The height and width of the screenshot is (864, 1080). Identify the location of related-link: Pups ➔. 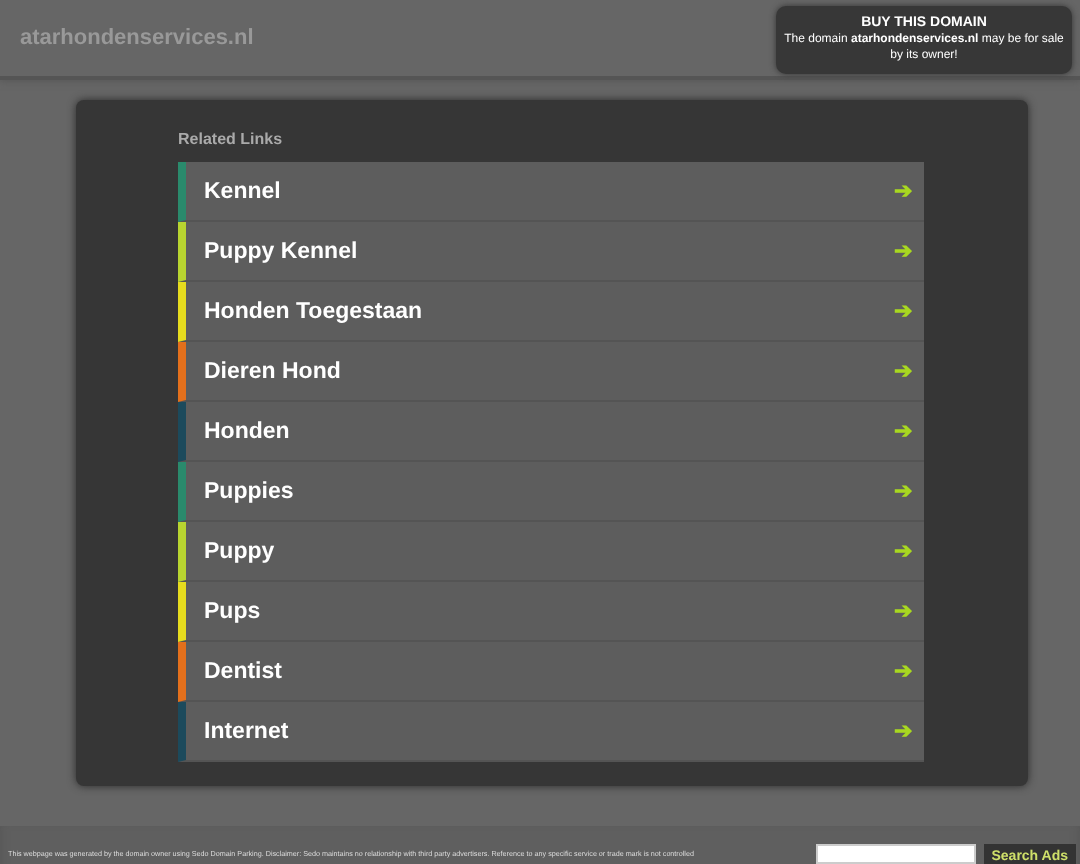
(551, 612).